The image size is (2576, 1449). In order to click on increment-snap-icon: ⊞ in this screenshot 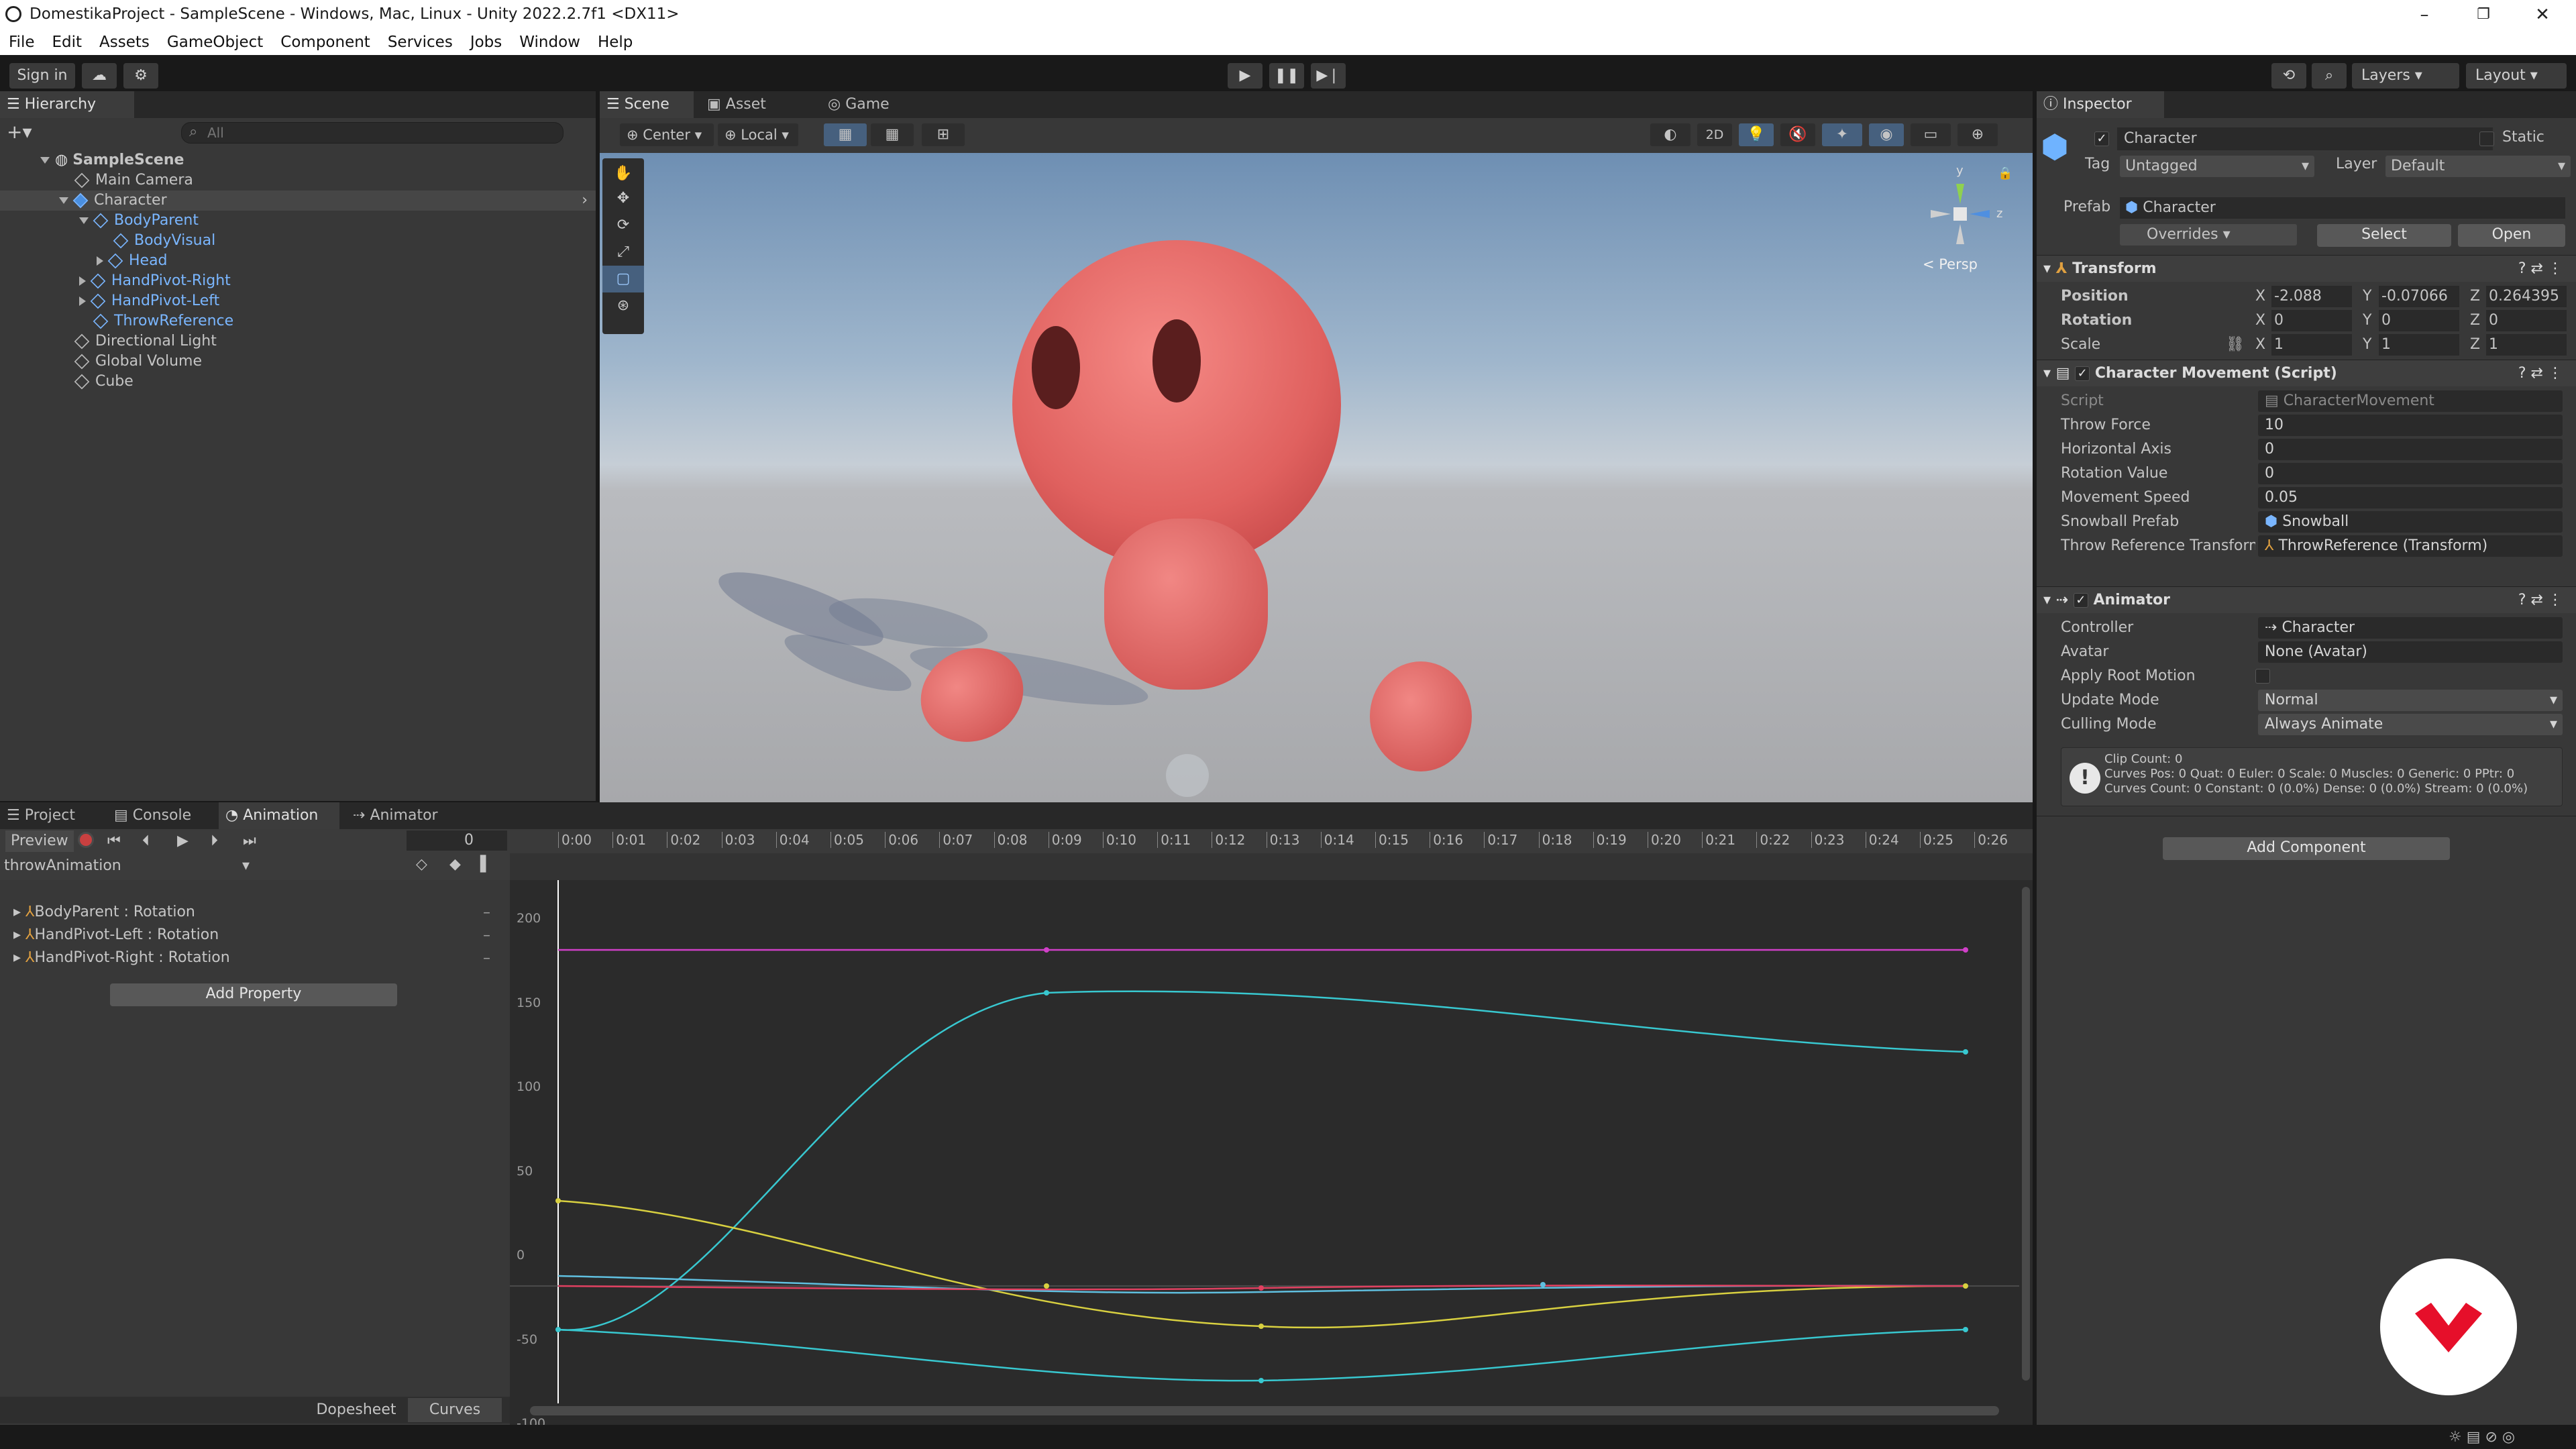, I will do `click(943, 134)`.